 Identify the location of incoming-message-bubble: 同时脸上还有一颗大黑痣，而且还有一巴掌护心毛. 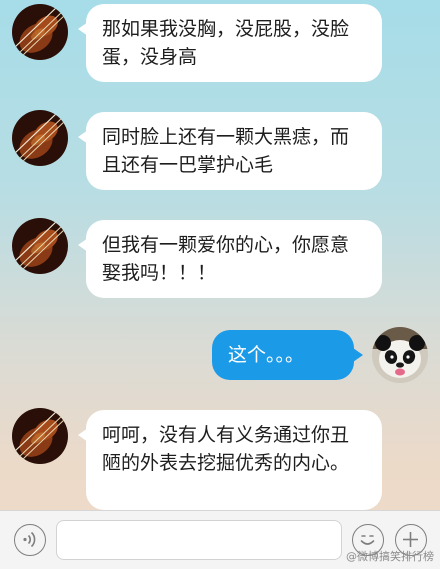
(230, 151).